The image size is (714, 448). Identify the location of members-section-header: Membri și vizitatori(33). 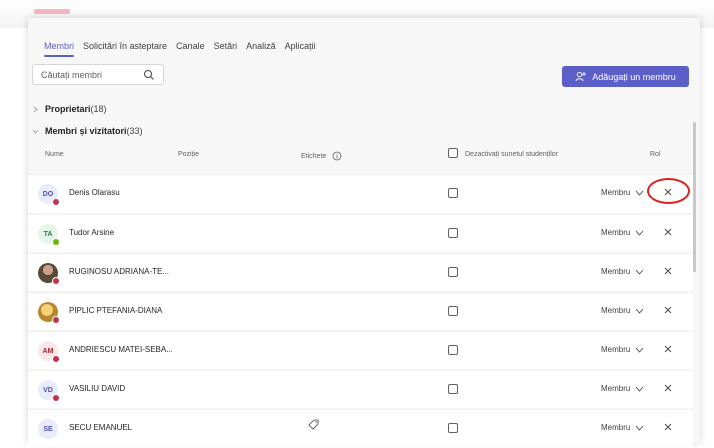
(87, 131).